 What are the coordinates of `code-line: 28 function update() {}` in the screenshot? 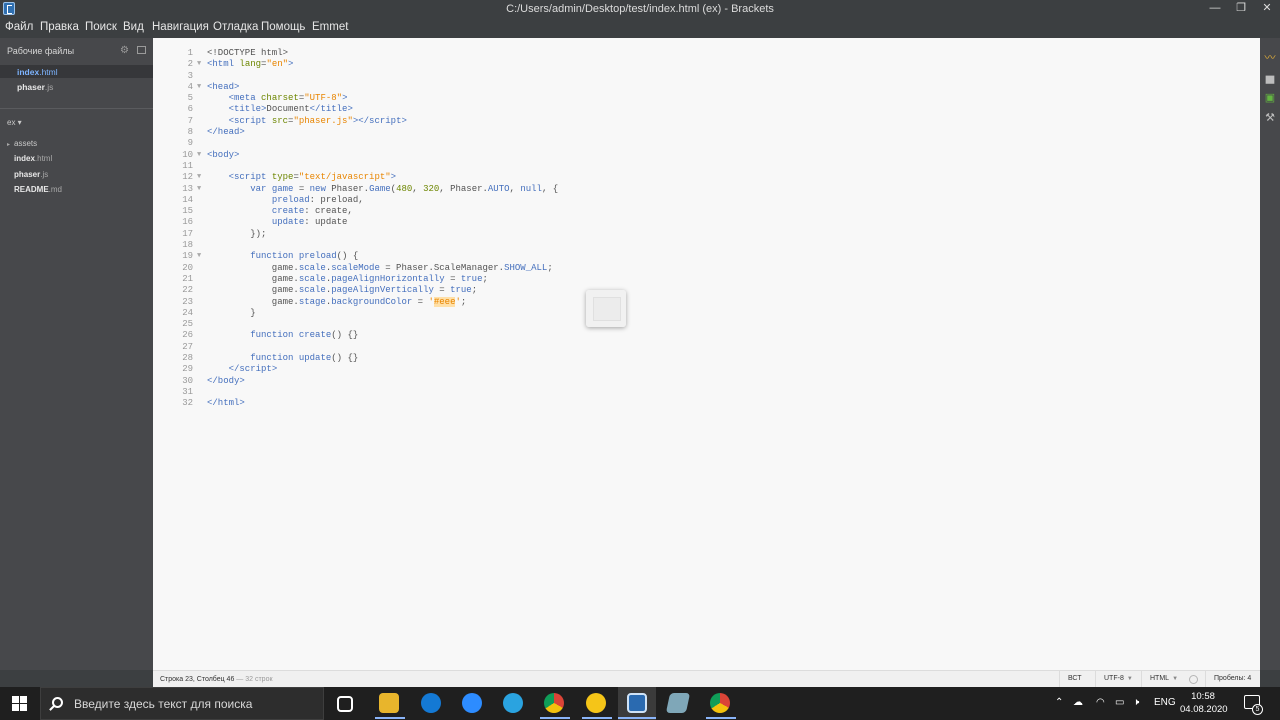 It's located at (706, 358).